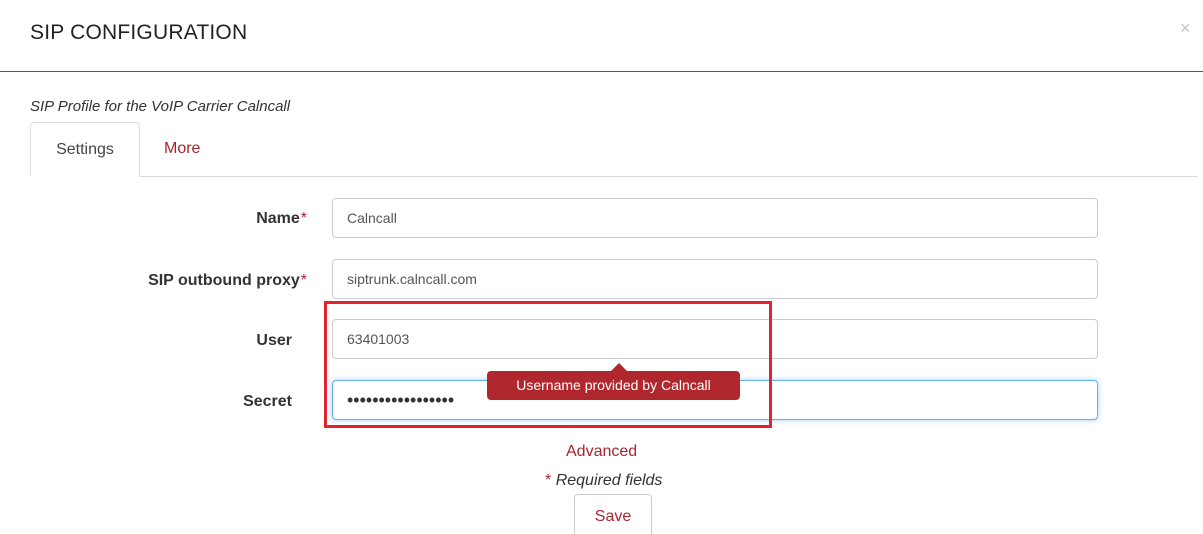 The width and height of the screenshot is (1203, 534). I want to click on save-button: Save, so click(613, 514).